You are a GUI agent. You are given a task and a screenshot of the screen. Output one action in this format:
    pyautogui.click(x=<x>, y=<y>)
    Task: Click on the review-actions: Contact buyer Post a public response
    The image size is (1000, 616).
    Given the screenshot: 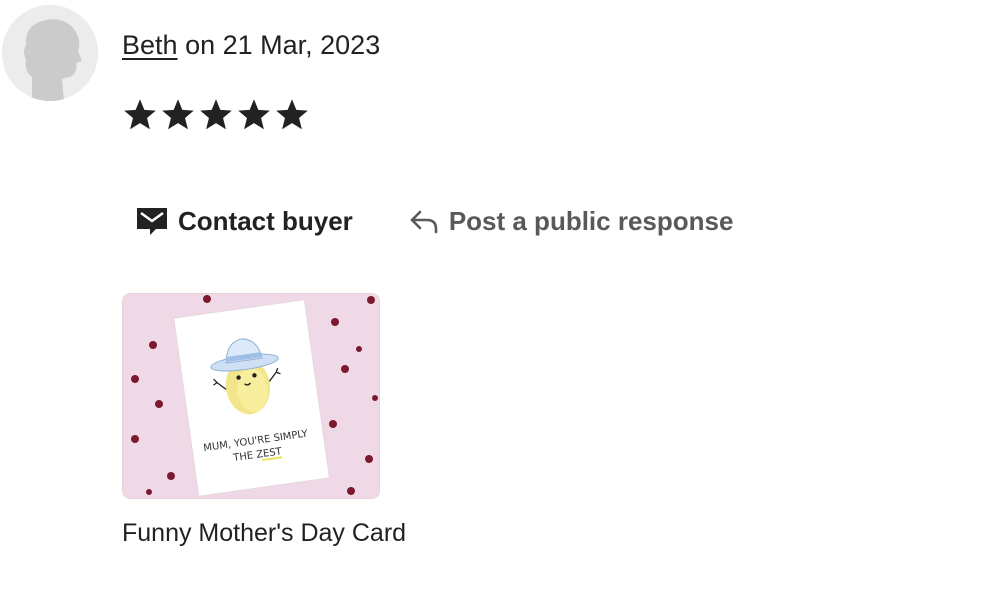 What is the action you would take?
    pyautogui.click(x=434, y=221)
    